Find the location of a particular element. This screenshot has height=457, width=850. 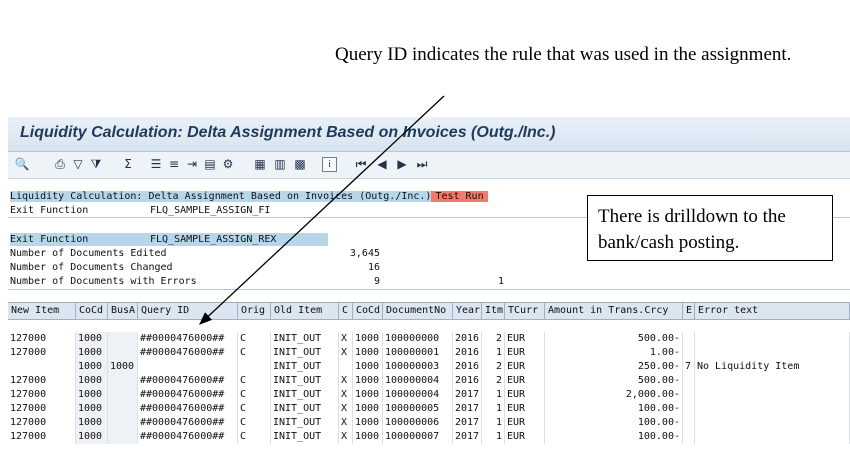

grid-columns-icon: ▥ is located at coordinates (280, 164).